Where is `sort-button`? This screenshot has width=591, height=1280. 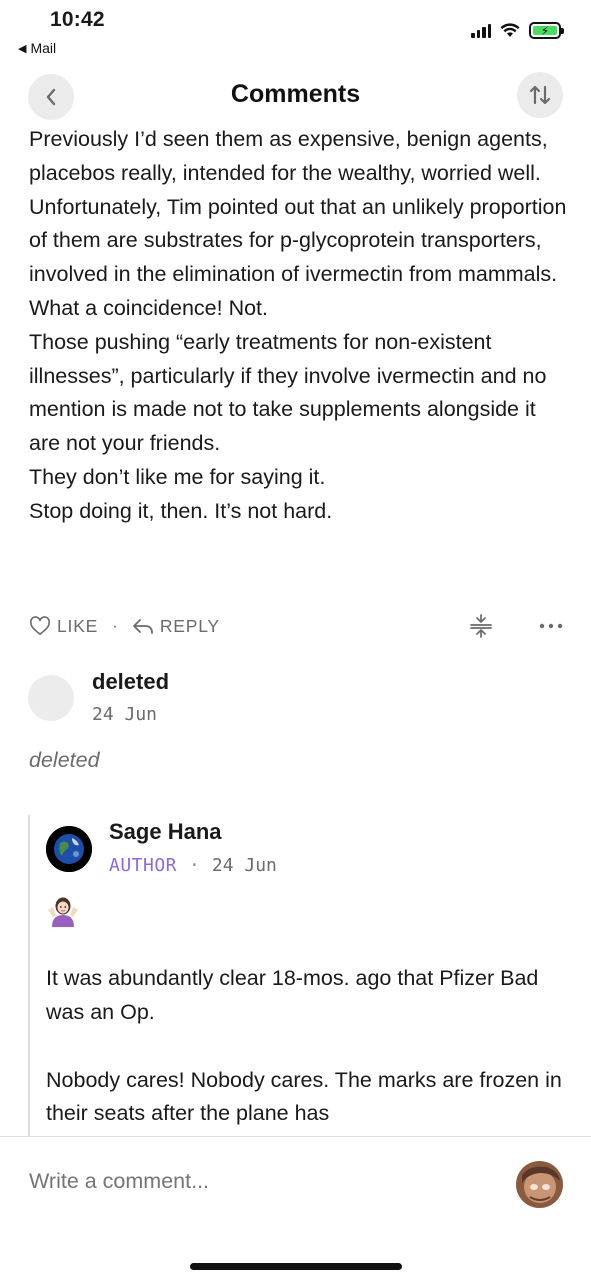 sort-button is located at coordinates (540, 95).